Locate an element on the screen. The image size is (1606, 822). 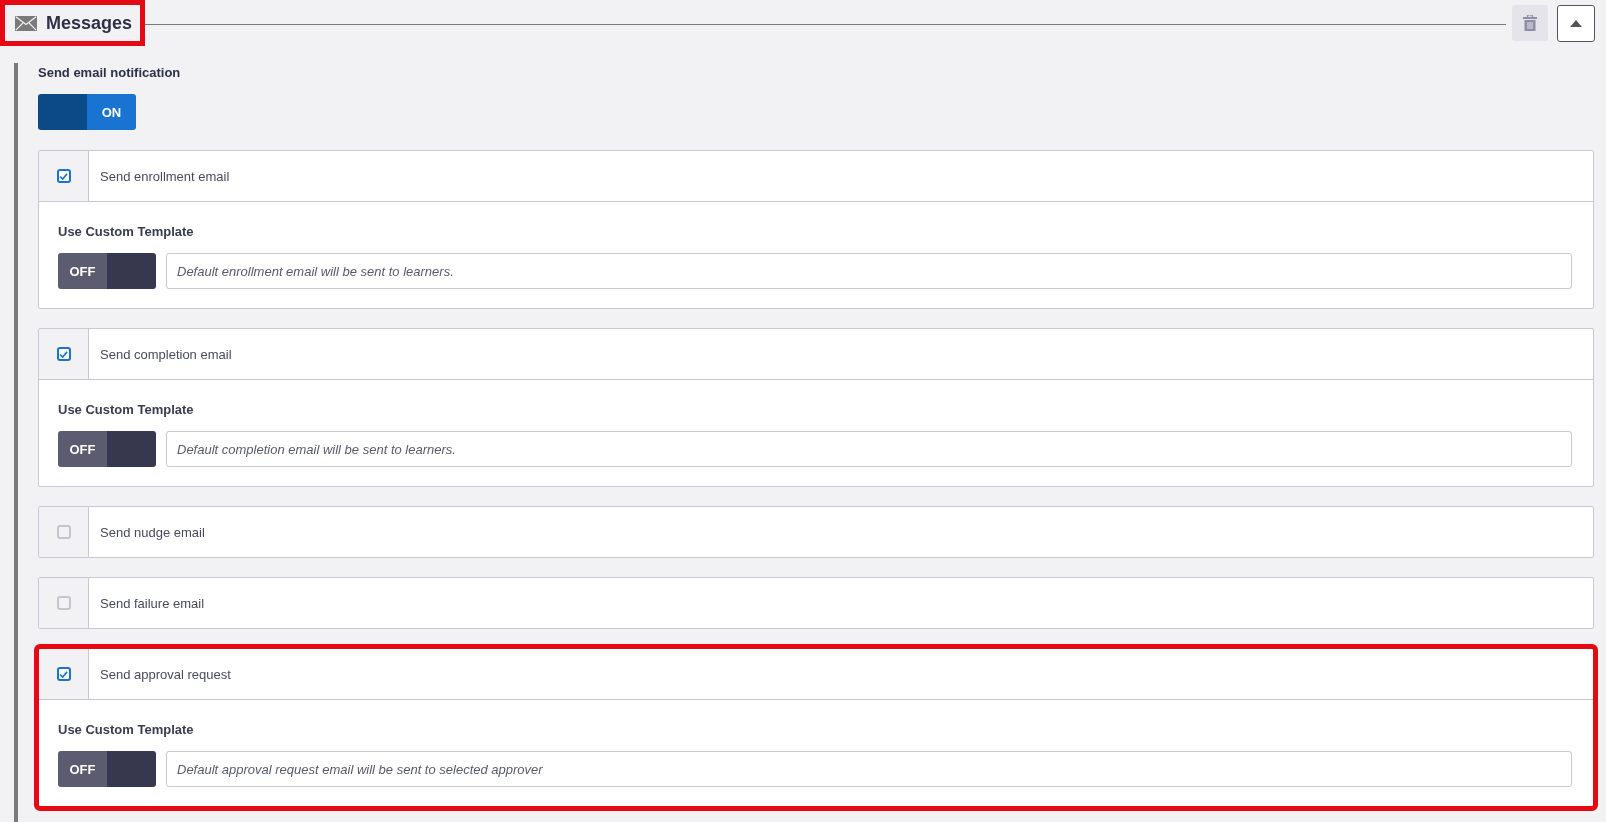
collapse-button is located at coordinates (1576, 23).